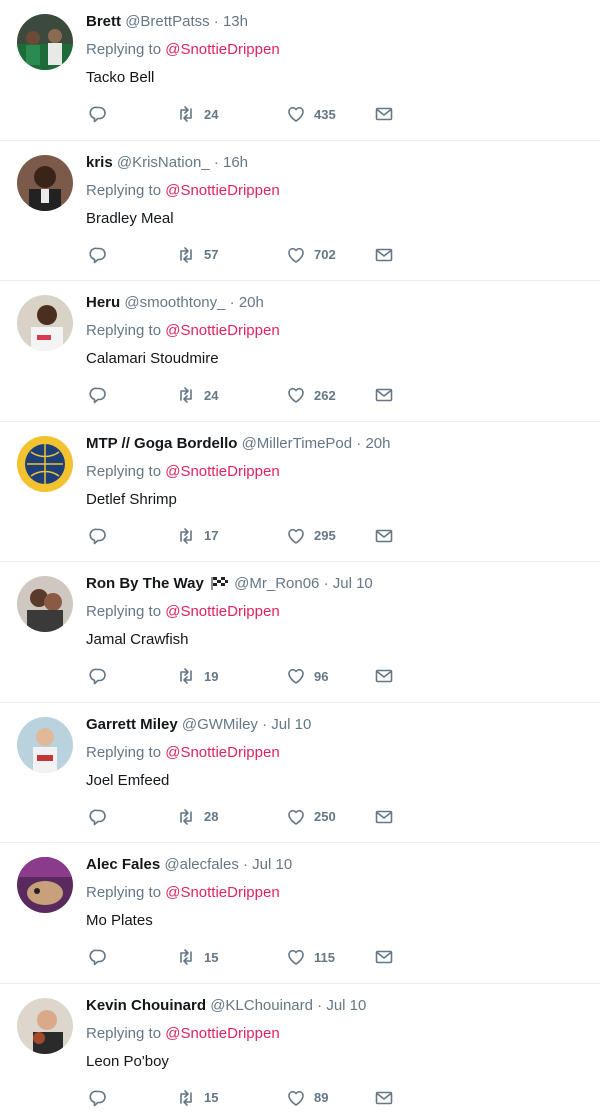  Describe the element at coordinates (220, 724) in the screenshot. I see `user-handle: @GWMiley` at that location.